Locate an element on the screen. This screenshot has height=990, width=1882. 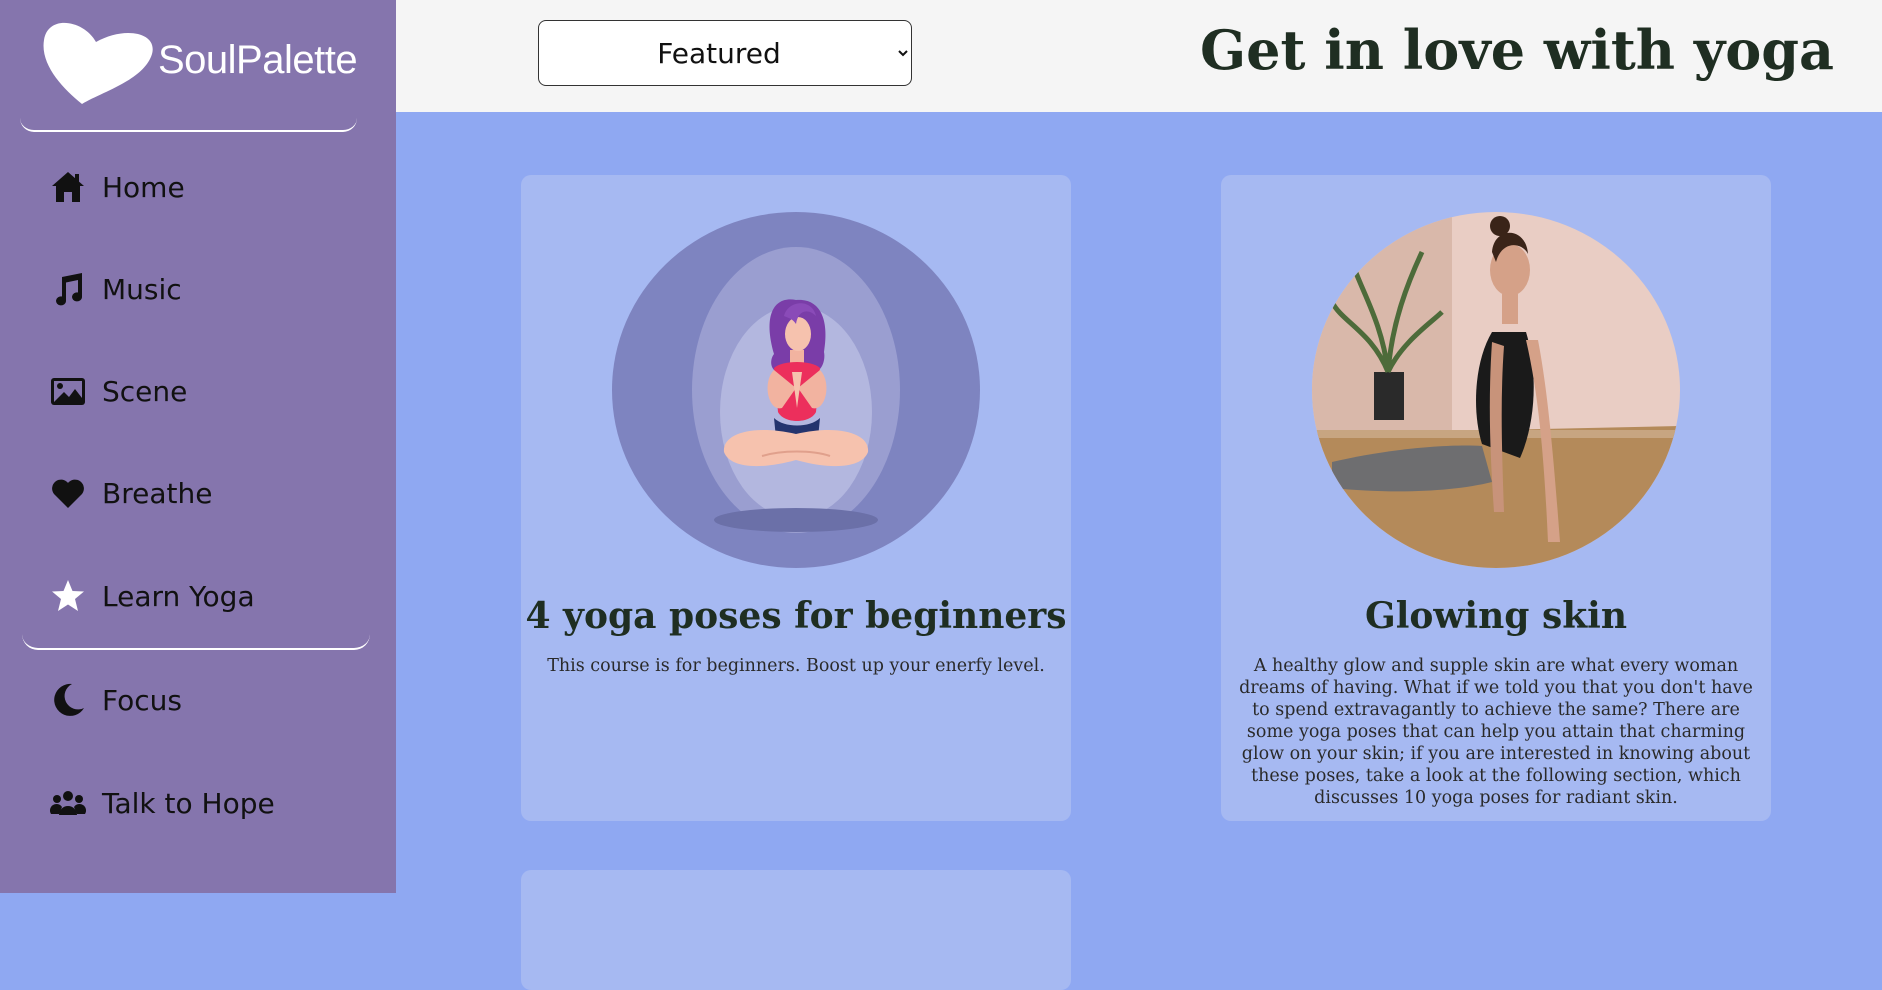
page-title: Get in love with yoga is located at coordinates (1517, 50).